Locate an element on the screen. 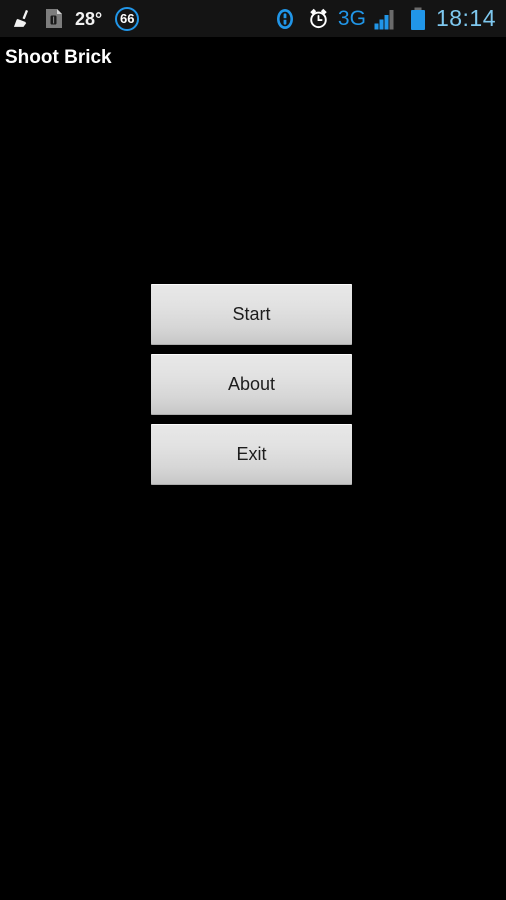  exit-button: Exit is located at coordinates (251, 454).